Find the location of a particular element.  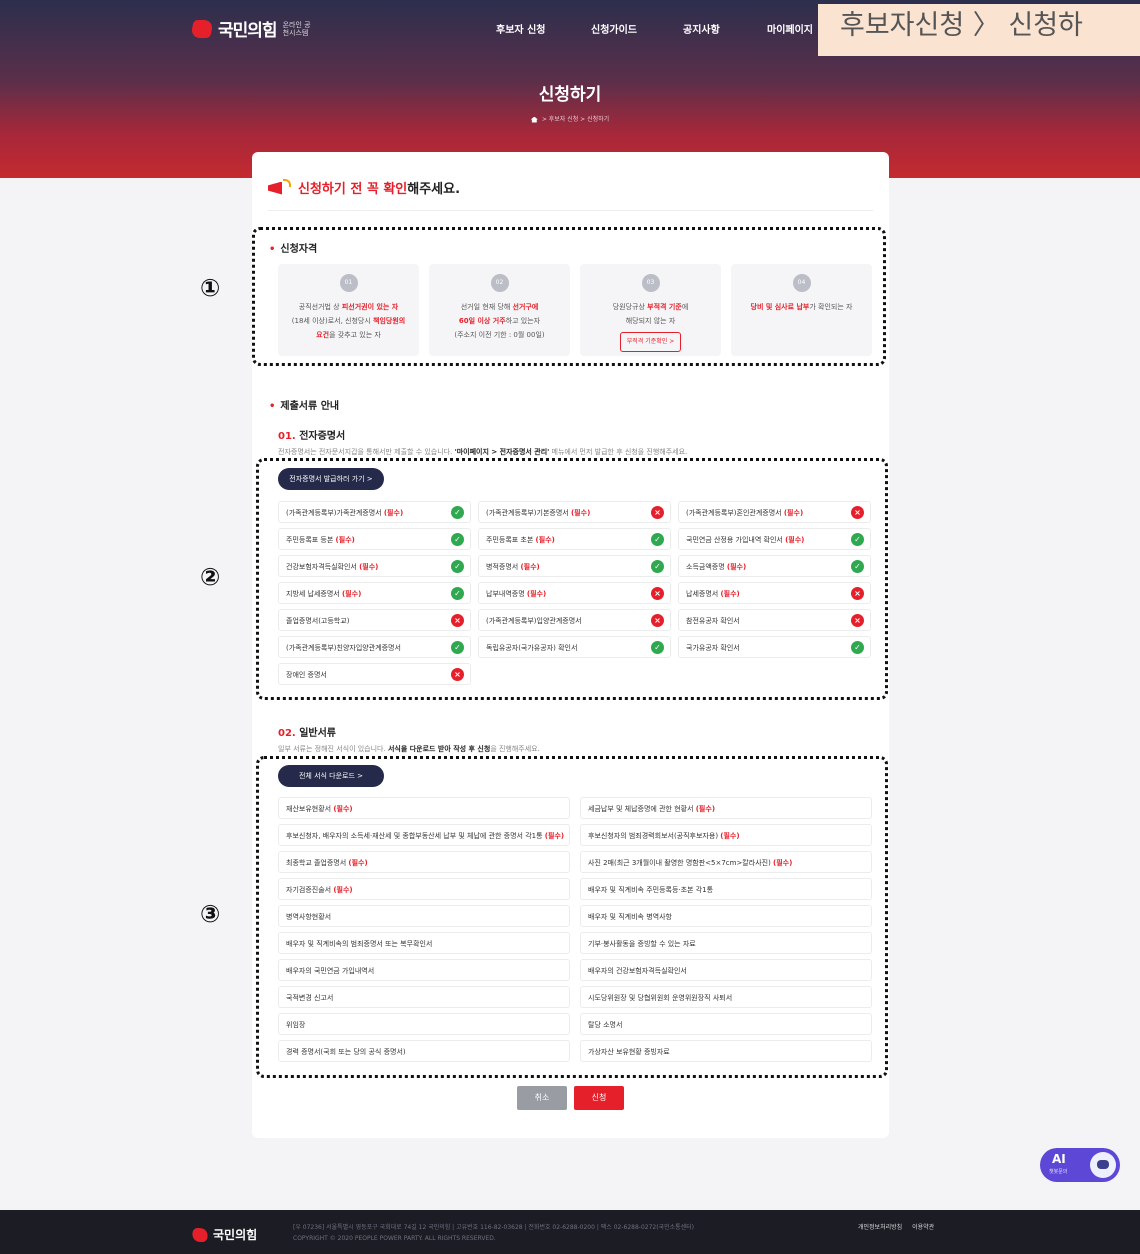

nav-item-candidate-apply: 후보자 신청 is located at coordinates (520, 28).